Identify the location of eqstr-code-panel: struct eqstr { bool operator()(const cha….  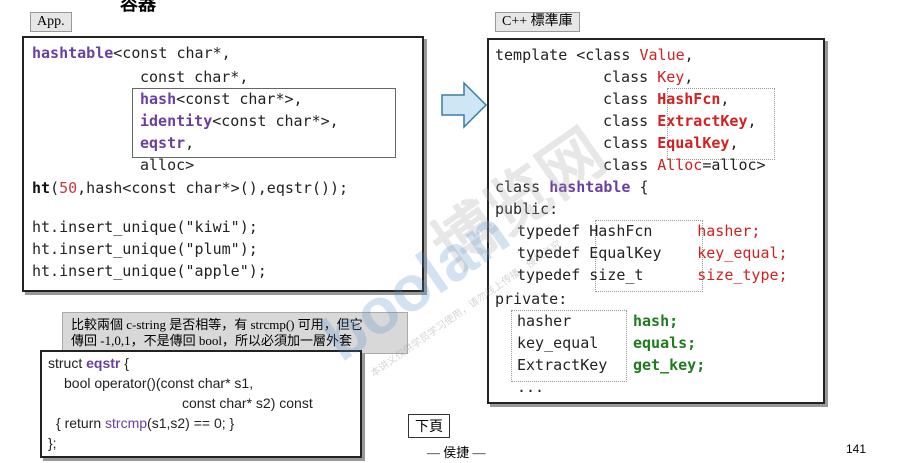
(201, 404).